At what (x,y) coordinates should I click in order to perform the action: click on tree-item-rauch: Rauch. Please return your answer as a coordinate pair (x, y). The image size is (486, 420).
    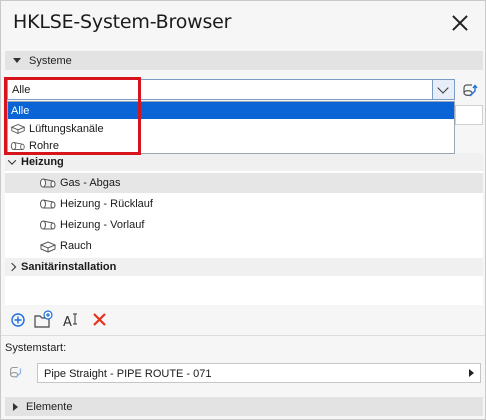
    Looking at the image, I should click on (244, 246).